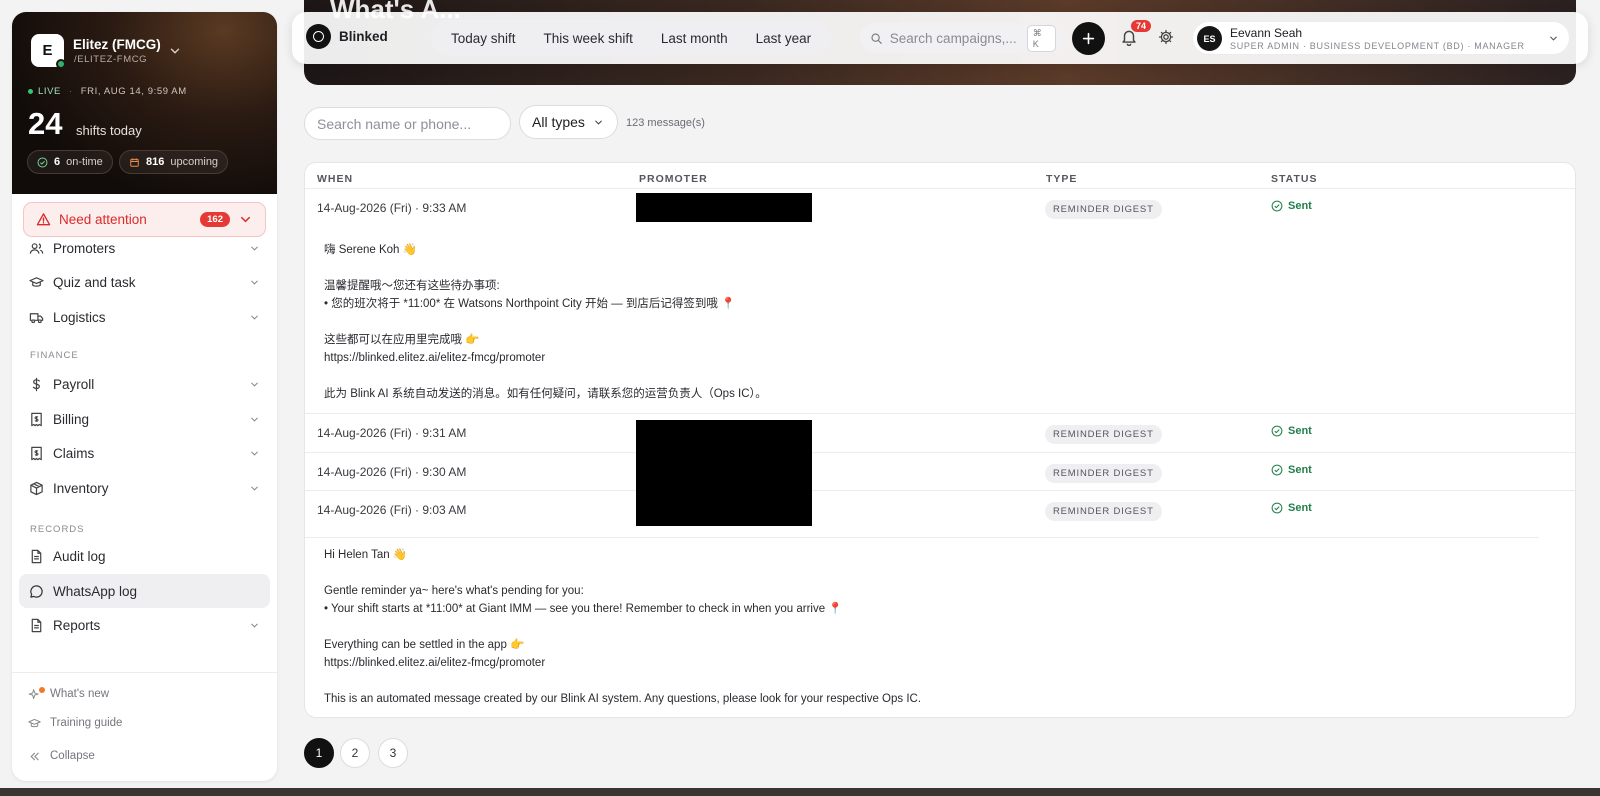 This screenshot has height=796, width=1600. What do you see at coordinates (144, 556) in the screenshot?
I see `sidebar-item-audit-log: Audit log` at bounding box center [144, 556].